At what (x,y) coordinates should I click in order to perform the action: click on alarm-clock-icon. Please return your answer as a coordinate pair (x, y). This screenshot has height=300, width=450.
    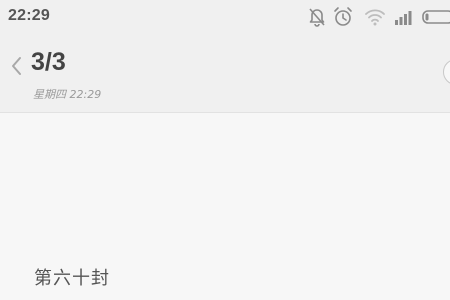
    Looking at the image, I should click on (343, 17).